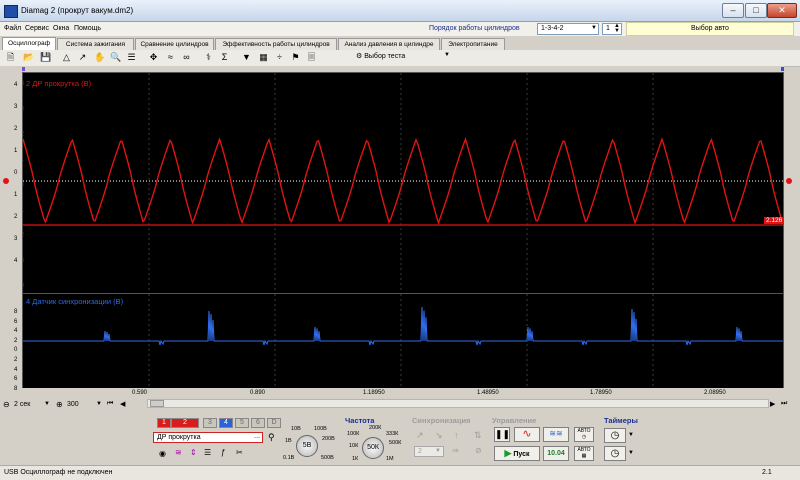  Describe the element at coordinates (29, 43) in the screenshot. I see `tab-oscilloscope: Осциллограф` at that location.